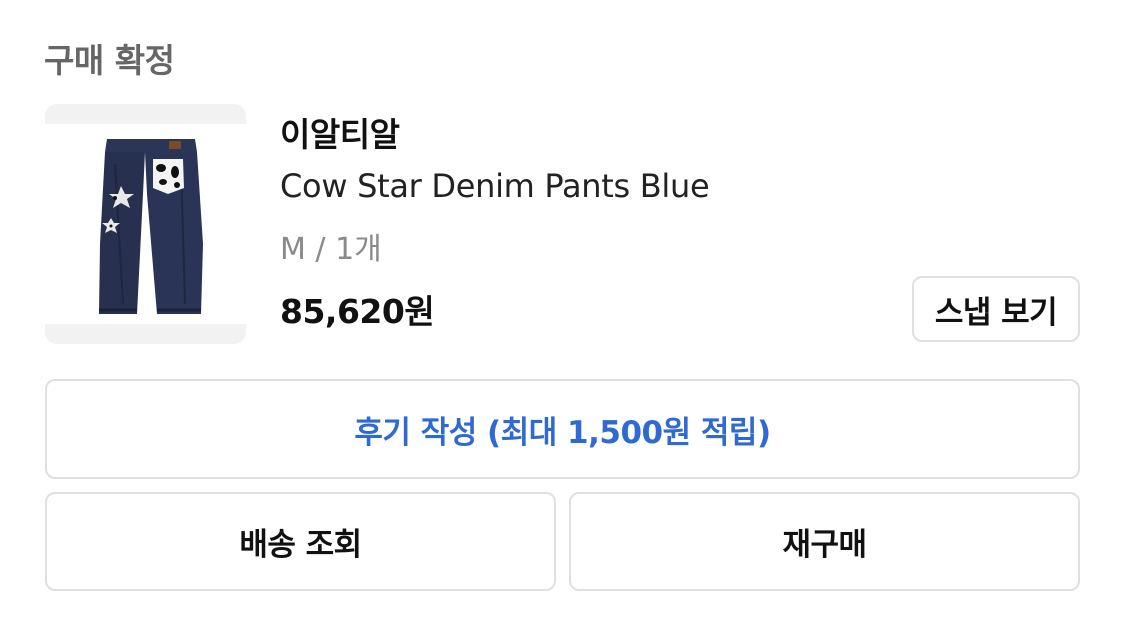 This screenshot has width=1125, height=641. I want to click on write-review-button: 후기 작성 (최대 1,500원 적립), so click(562, 429).